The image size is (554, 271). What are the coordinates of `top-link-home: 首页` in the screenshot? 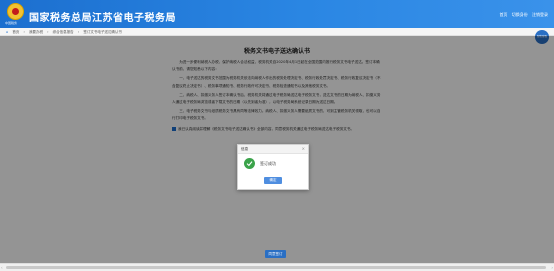 It's located at (503, 14).